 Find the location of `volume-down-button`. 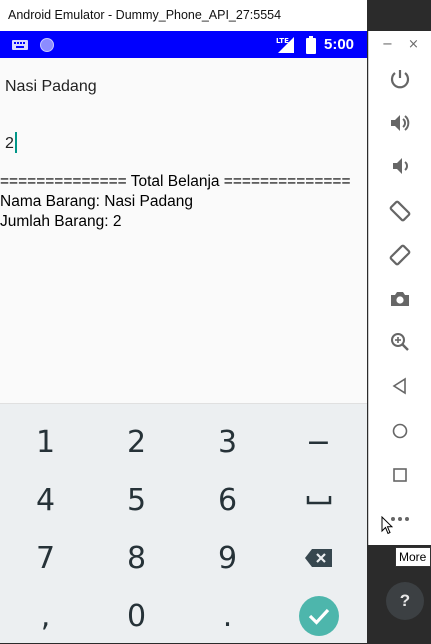

volume-down-button is located at coordinates (400, 166).